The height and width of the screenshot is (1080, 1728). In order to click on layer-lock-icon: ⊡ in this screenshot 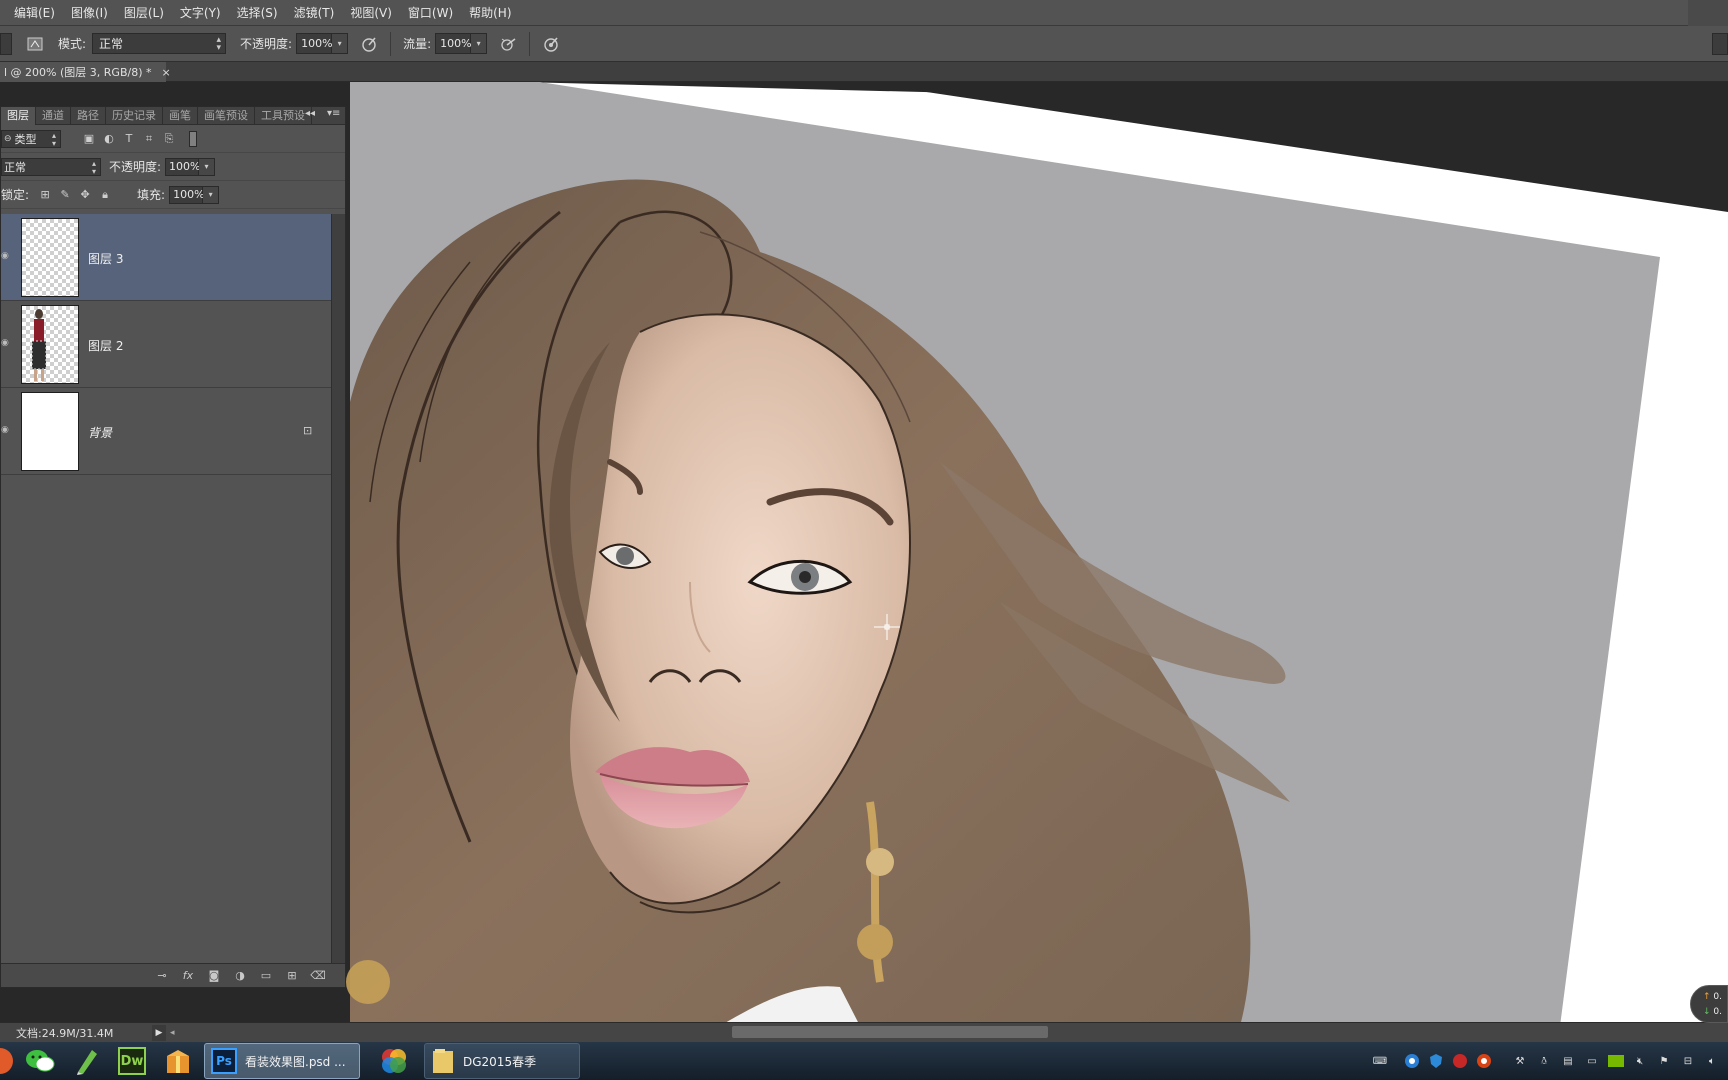, I will do `click(308, 430)`.